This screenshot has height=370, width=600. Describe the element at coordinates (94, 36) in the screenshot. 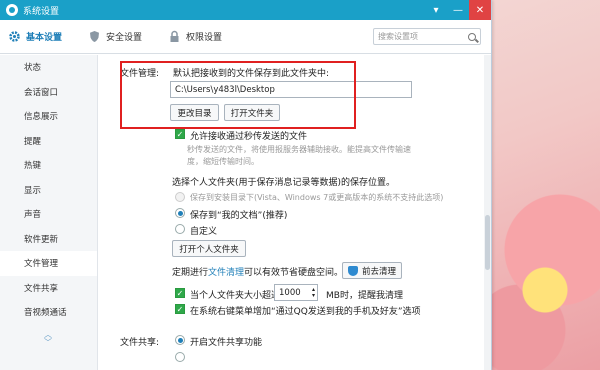

I see `shield-icon` at that location.